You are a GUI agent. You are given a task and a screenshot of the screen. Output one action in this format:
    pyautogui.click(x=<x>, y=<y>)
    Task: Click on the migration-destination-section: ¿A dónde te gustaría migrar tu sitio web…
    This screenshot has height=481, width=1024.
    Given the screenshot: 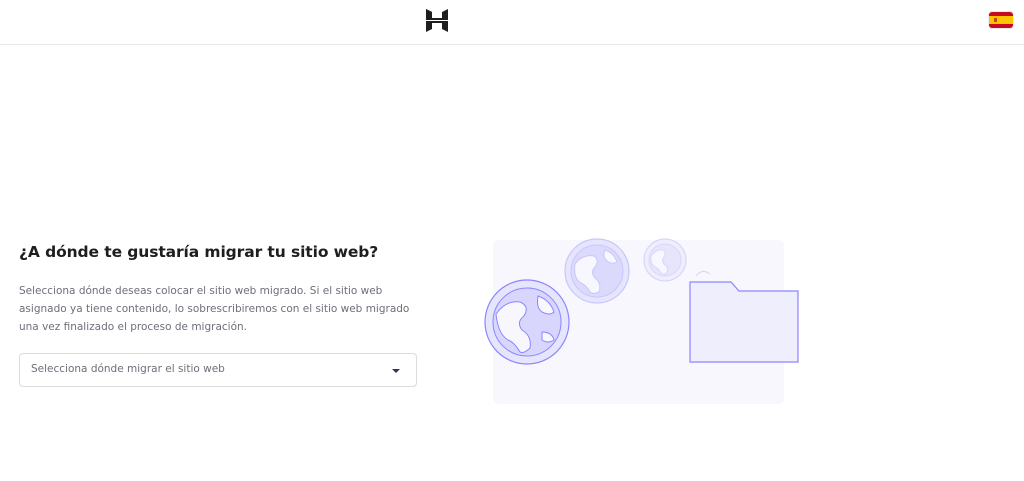 What is the action you would take?
    pyautogui.click(x=219, y=313)
    